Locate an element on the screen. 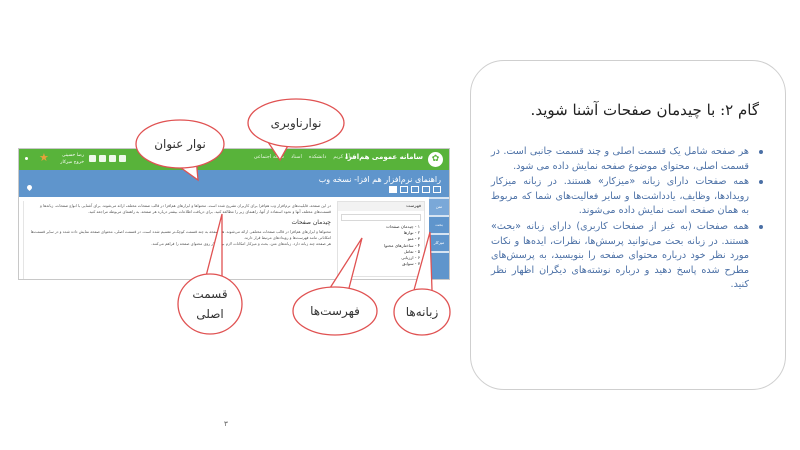 The width and height of the screenshot is (800, 450). navbar-callout-label: نوارناوبری is located at coordinates (296, 123).